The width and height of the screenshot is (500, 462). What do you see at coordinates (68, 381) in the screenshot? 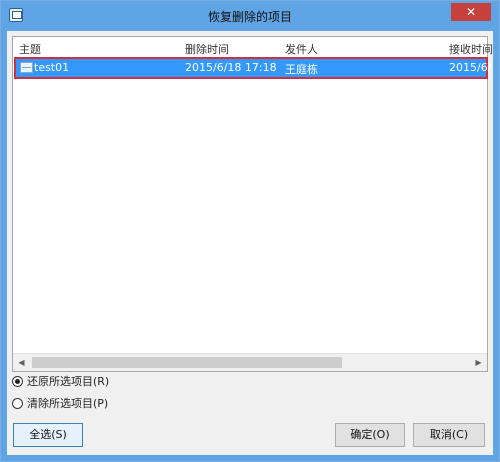
I see `restore-option-label: 还原所选项目(R)` at bounding box center [68, 381].